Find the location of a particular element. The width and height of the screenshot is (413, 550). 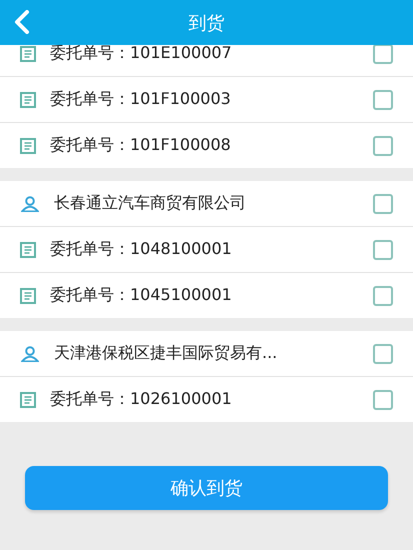

order-number: 委托单号：1026100001 is located at coordinates (141, 399).